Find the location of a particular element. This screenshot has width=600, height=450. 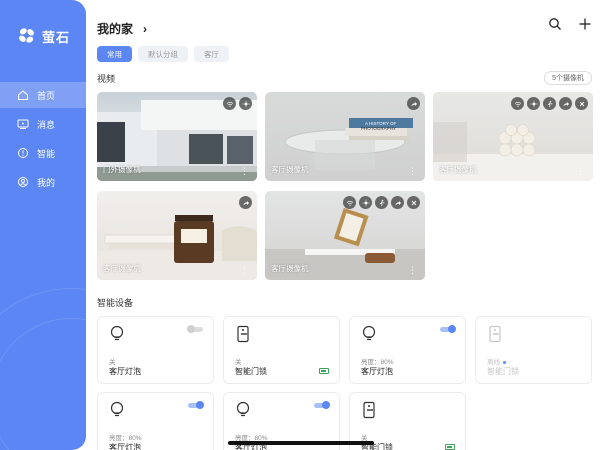

sidebar: 萤石 首页 消息 智能 我的 is located at coordinates (43, 225).